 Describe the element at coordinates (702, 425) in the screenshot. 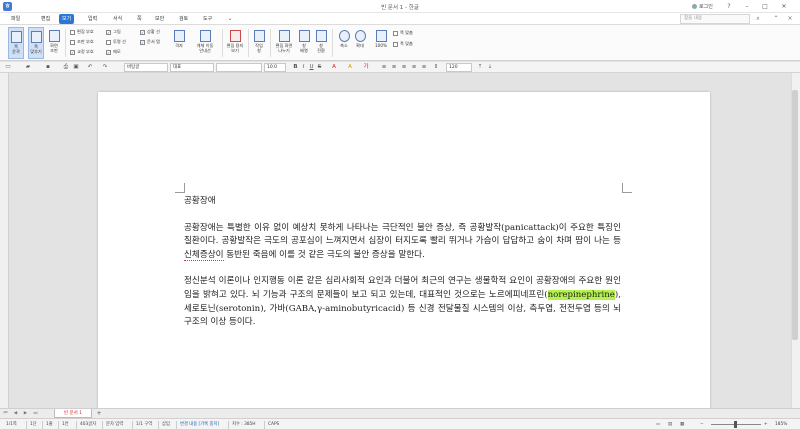

I see `zoom-minus-icon: −` at that location.